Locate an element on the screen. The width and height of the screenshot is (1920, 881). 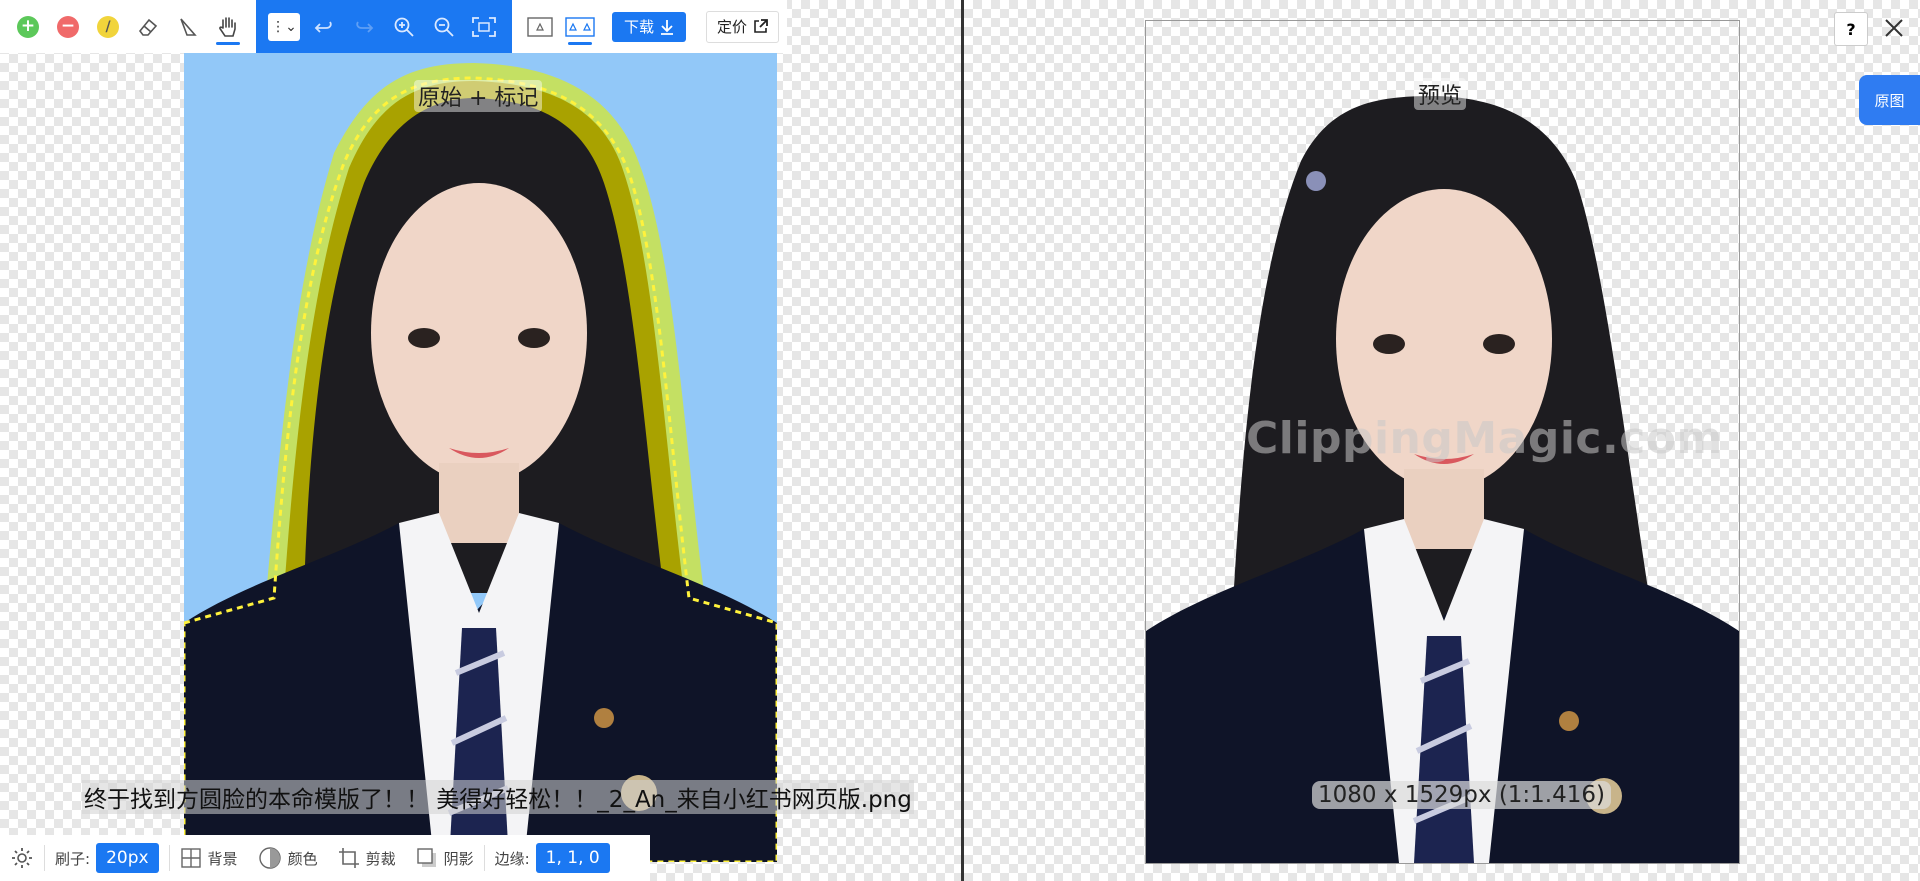
watermark: ClippingMagic.com is located at coordinates (1484, 438).